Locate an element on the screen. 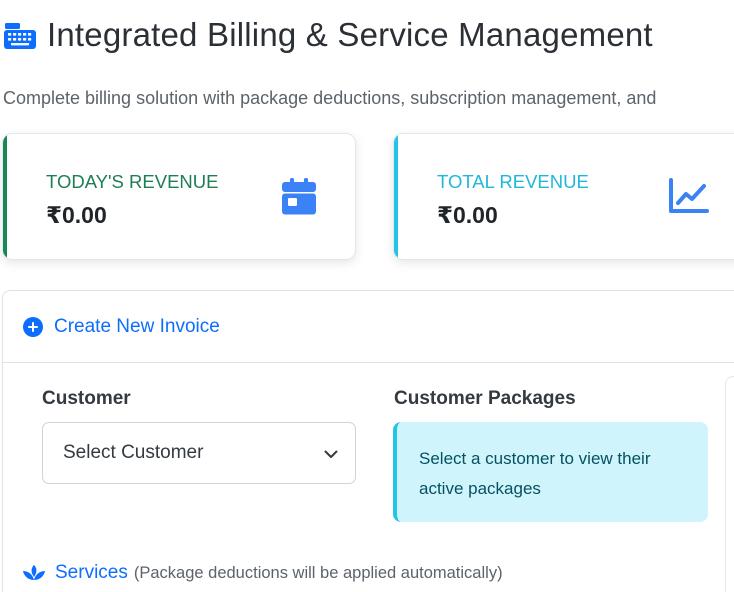 This screenshot has width=734, height=592. total-revenue-card: TOTAL REVENUE ₹0.00 is located at coordinates (563, 196).